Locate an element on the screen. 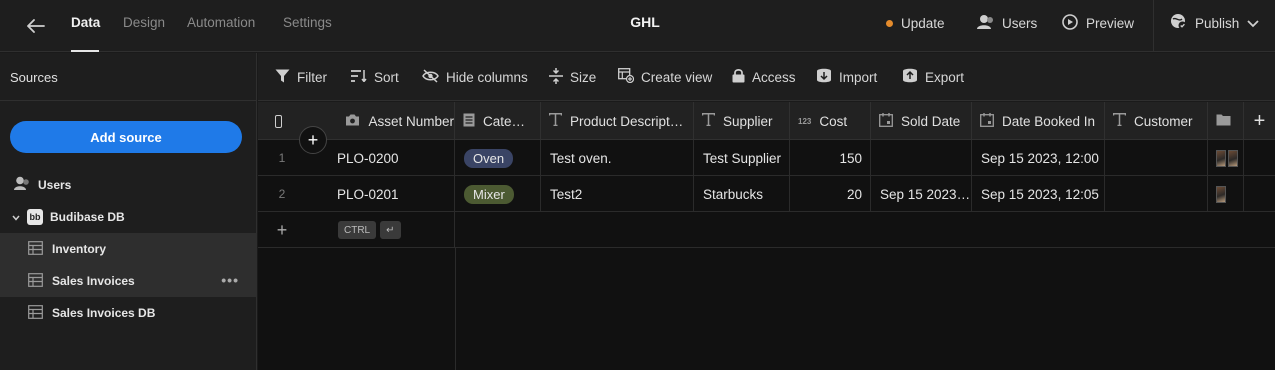 This screenshot has width=1275, height=370. create-view-button: Create view is located at coordinates (665, 77).